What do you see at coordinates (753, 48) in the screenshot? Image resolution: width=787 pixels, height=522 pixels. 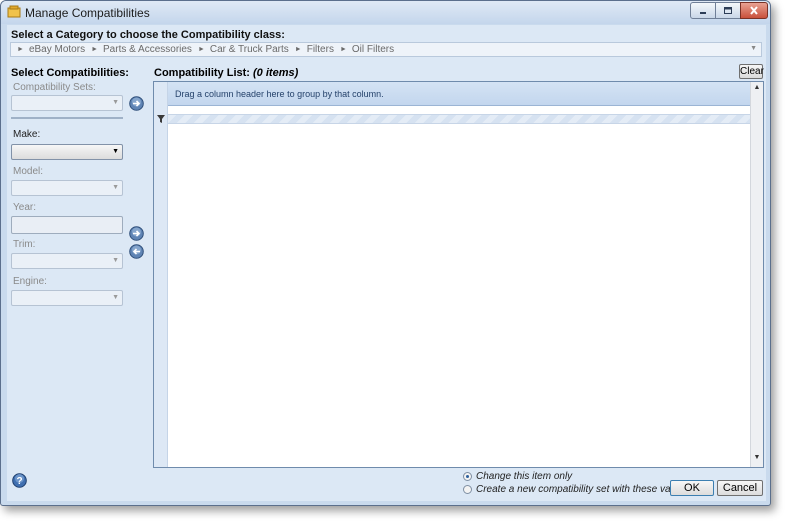 I see `breadcrumb-dropdown-icon: ▼` at bounding box center [753, 48].